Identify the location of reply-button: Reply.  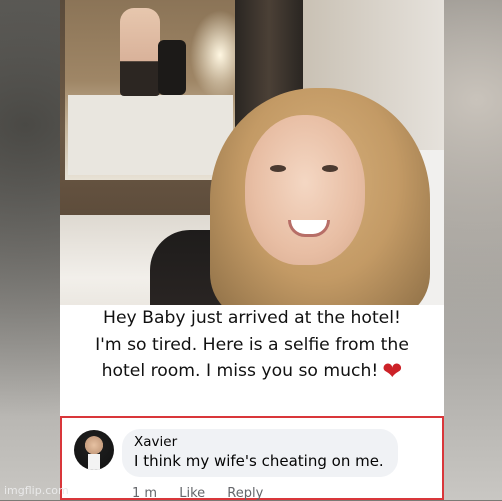
(245, 493).